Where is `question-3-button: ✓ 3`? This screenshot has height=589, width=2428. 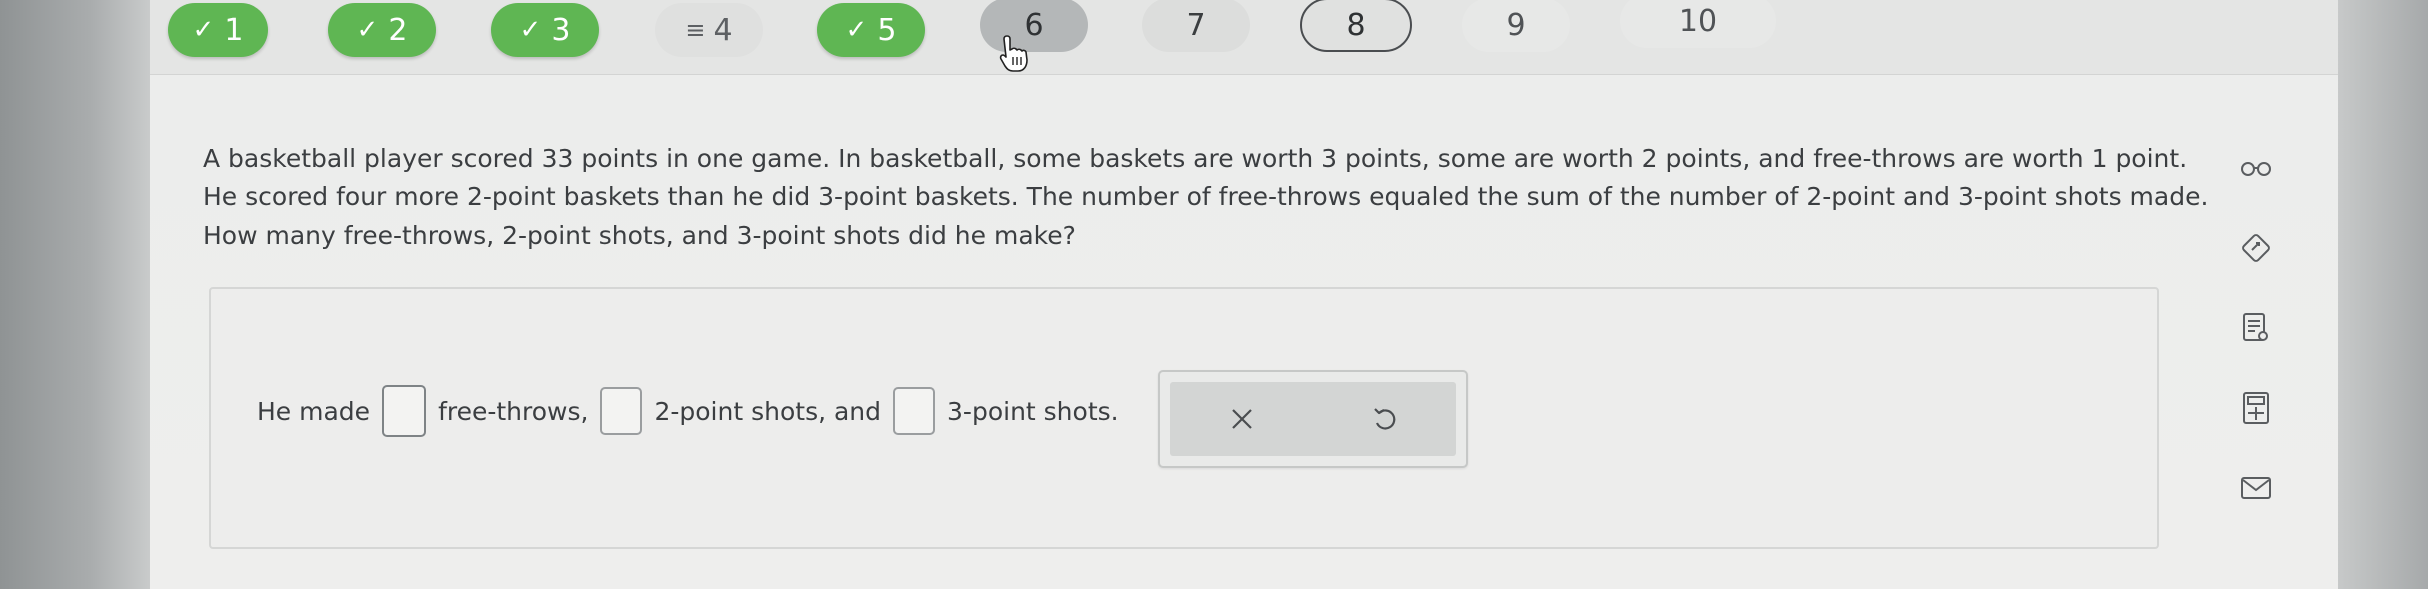 question-3-button: ✓ 3 is located at coordinates (545, 30).